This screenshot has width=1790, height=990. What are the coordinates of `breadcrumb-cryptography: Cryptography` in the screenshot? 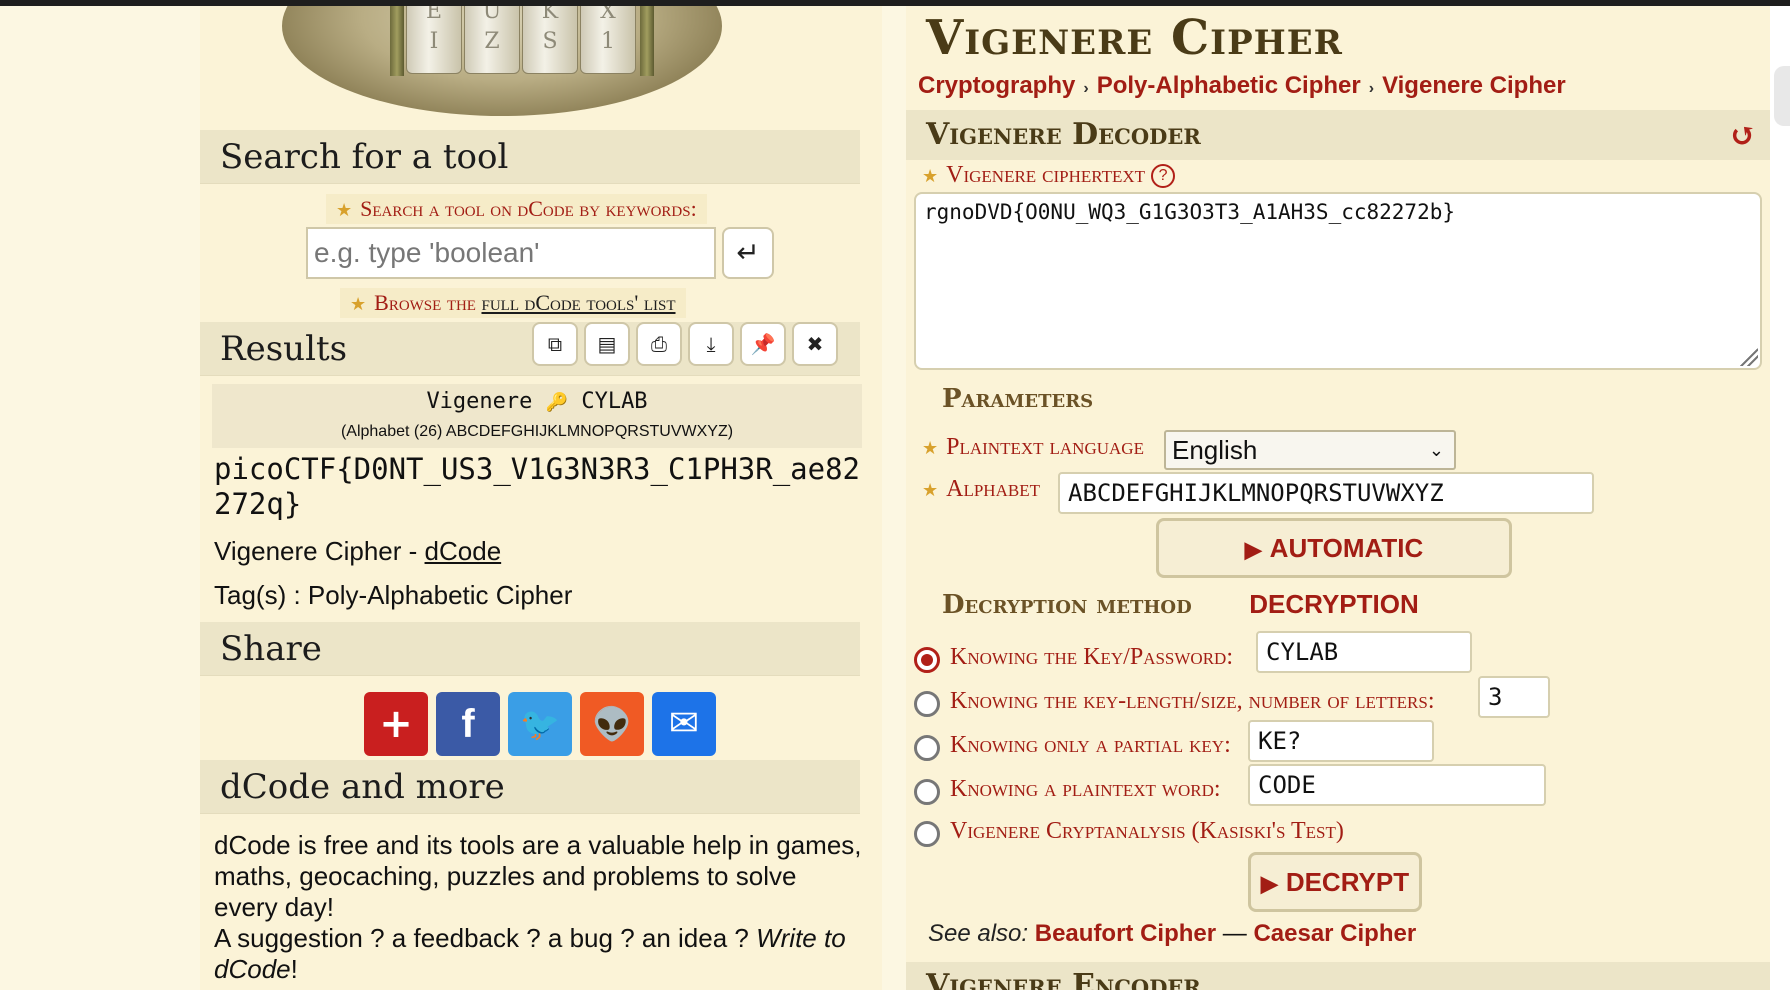 It's located at (996, 85).